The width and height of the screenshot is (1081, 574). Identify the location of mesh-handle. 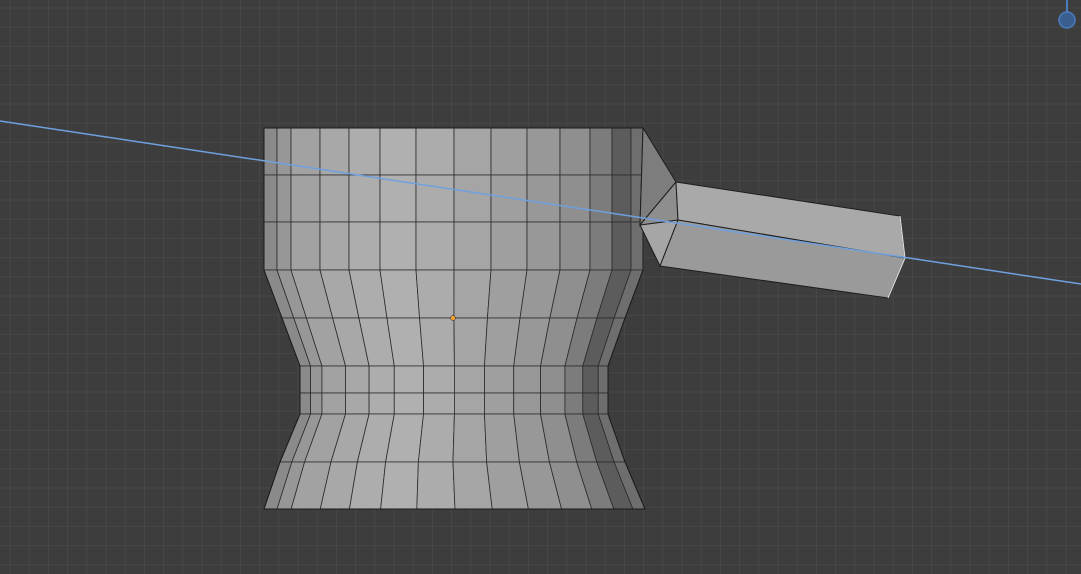
(772, 212).